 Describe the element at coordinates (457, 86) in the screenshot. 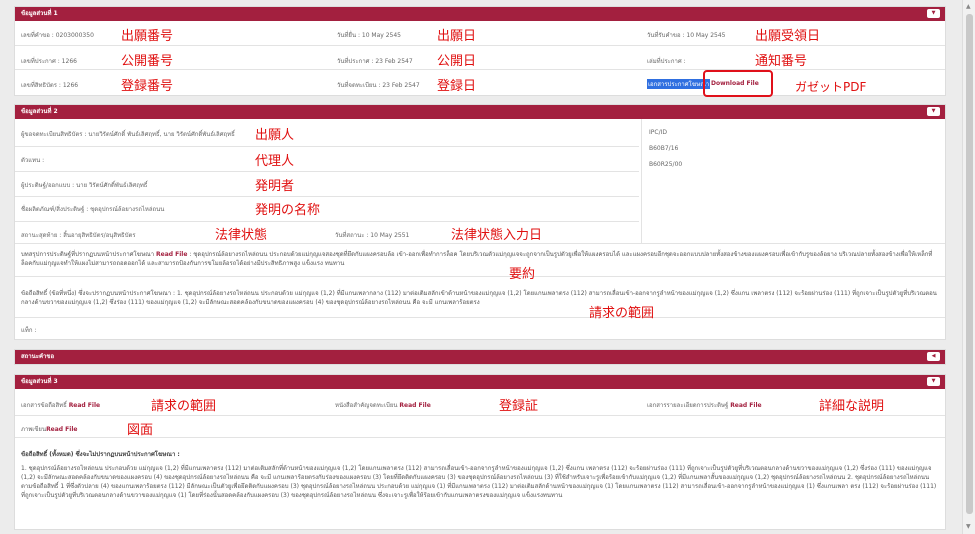

I see `annotation-registration-date: 登録日` at that location.